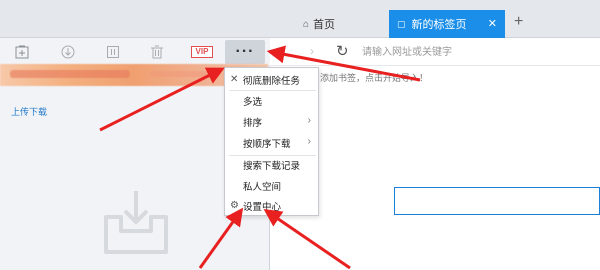  I want to click on tab-home-label: 首页, so click(324, 25).